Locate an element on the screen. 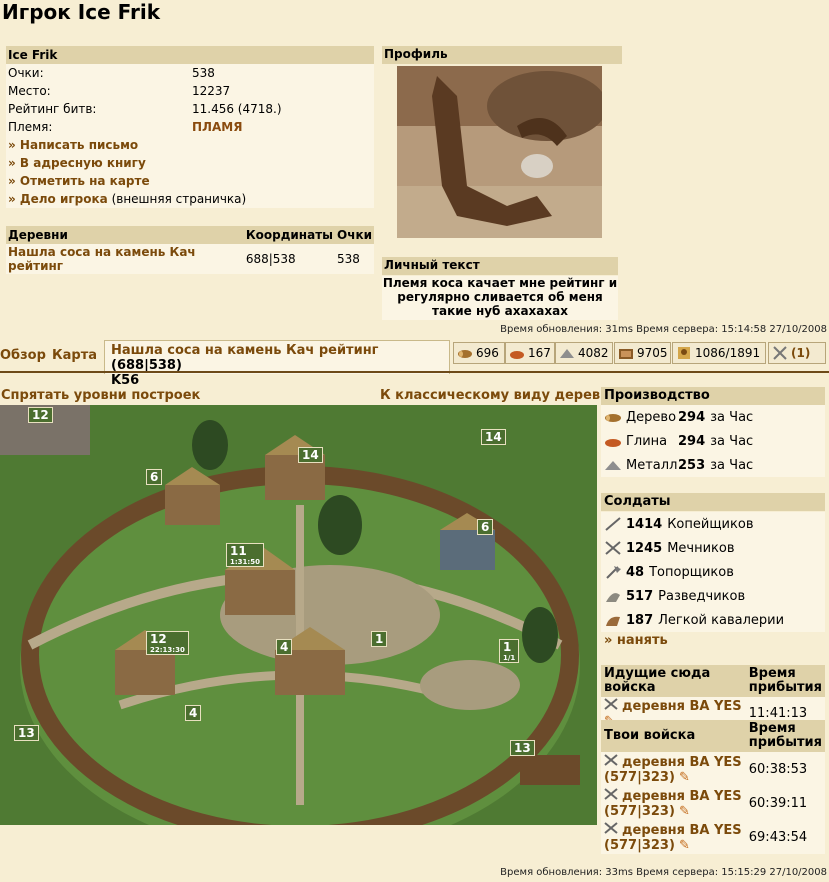  table-row: деревня BA YES (577|323) ✎ 60:38:53 is located at coordinates (713, 769).